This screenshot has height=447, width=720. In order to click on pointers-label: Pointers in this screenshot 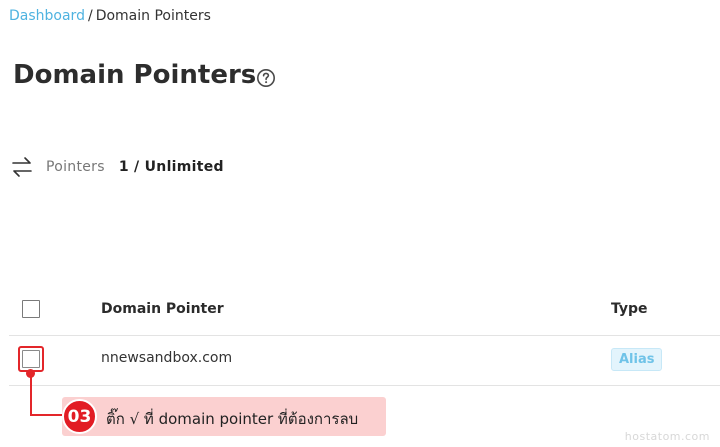, I will do `click(75, 167)`.